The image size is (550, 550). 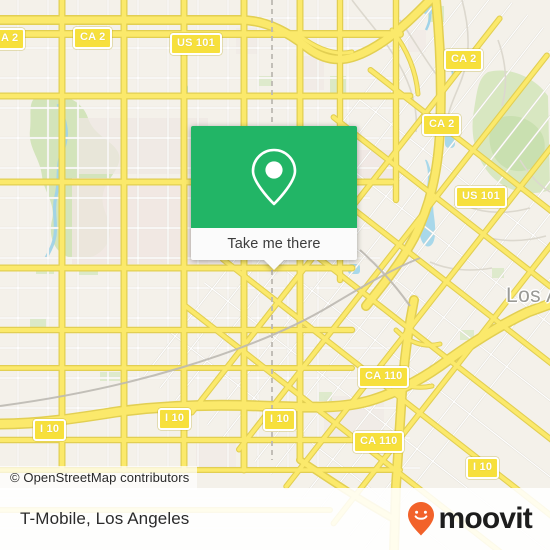 I want to click on place-title: T-Mobile, Los Angeles, so click(x=105, y=518).